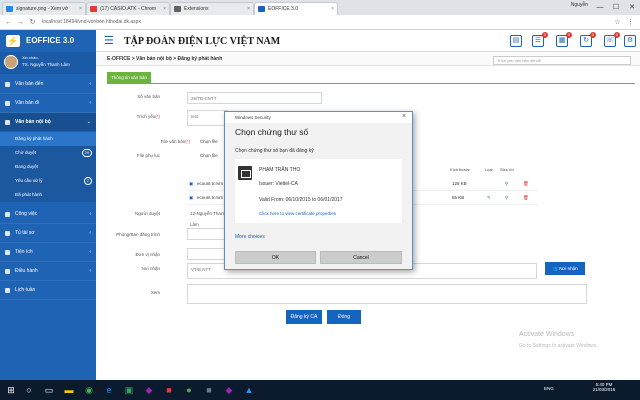  What do you see at coordinates (612, 39) in the screenshot?
I see `phone-icon: ☏ 0` at bounding box center [612, 39].